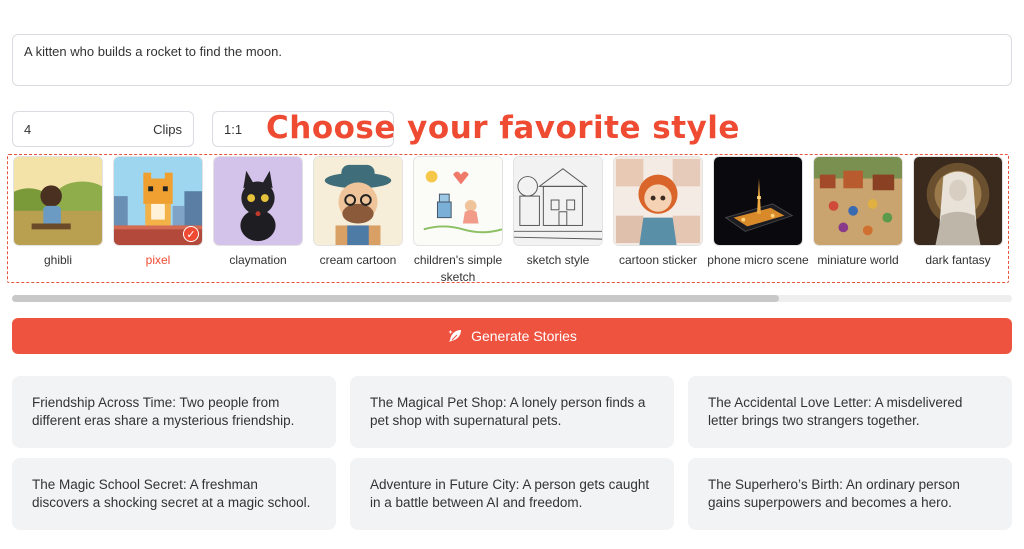 This screenshot has width=1024, height=549. I want to click on style-option-childrens-simple-sketch: children's simple sketch, so click(458, 221).